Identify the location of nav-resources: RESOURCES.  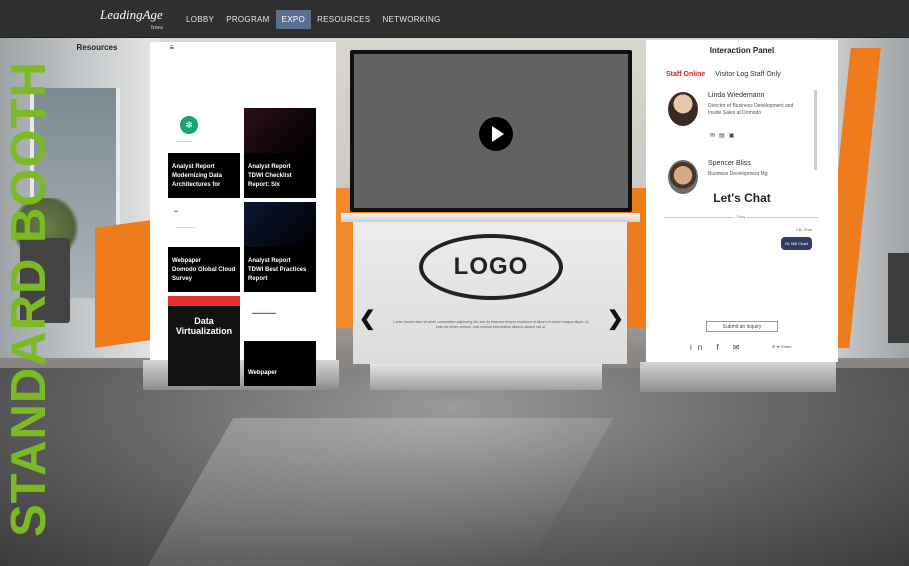
(343, 19).